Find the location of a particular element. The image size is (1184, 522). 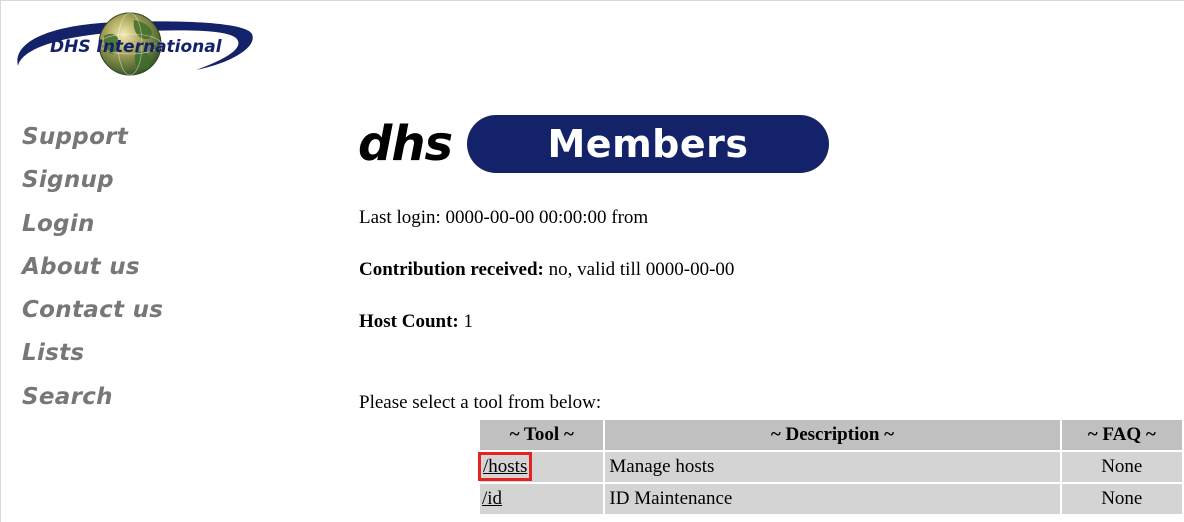

nav-about-us-link: About us is located at coordinates (92, 271).